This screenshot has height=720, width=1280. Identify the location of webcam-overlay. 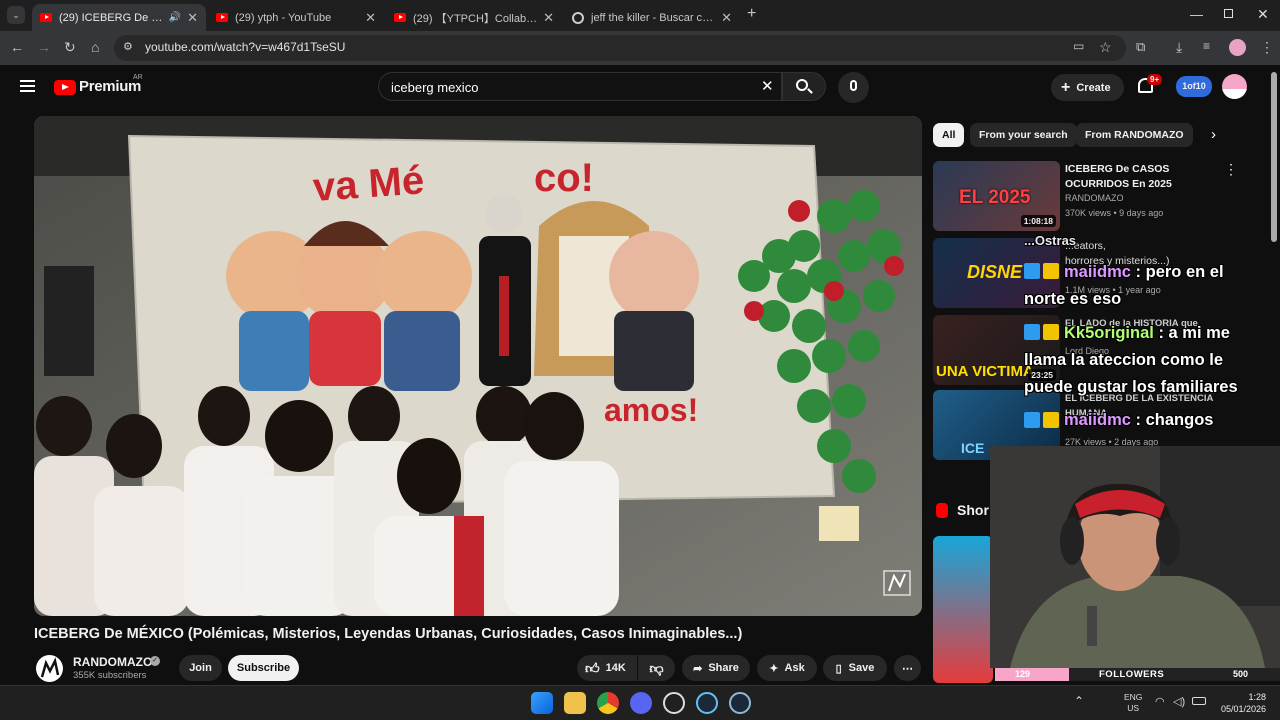
(1135, 557).